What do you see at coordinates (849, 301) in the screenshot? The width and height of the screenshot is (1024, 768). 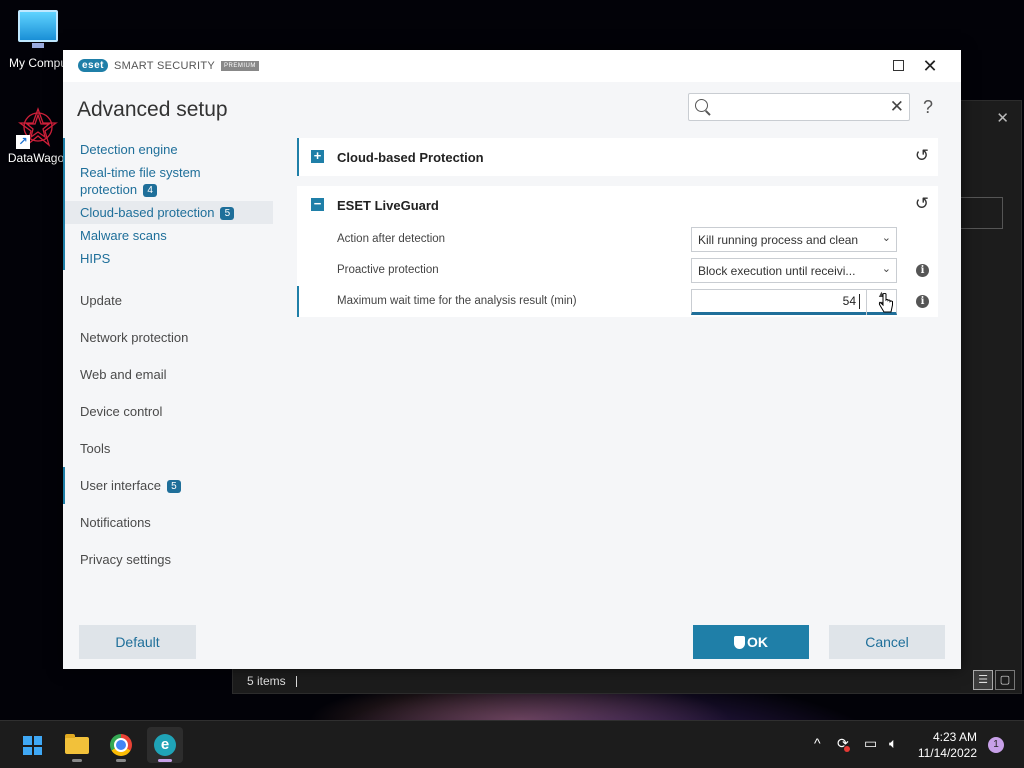 I see `stepper-value: 54` at bounding box center [849, 301].